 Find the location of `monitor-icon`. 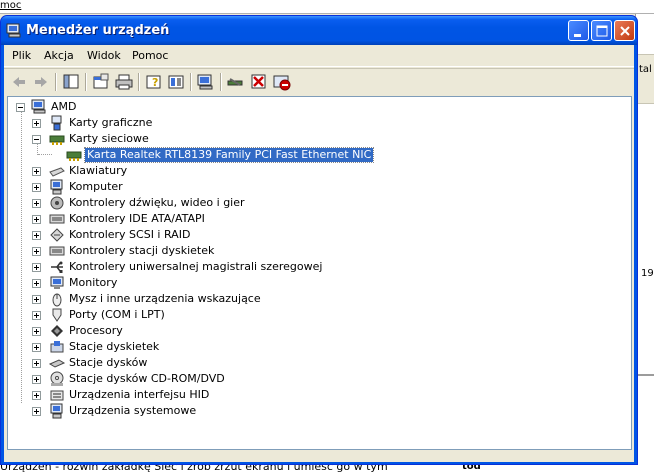

monitor-icon is located at coordinates (57, 282).